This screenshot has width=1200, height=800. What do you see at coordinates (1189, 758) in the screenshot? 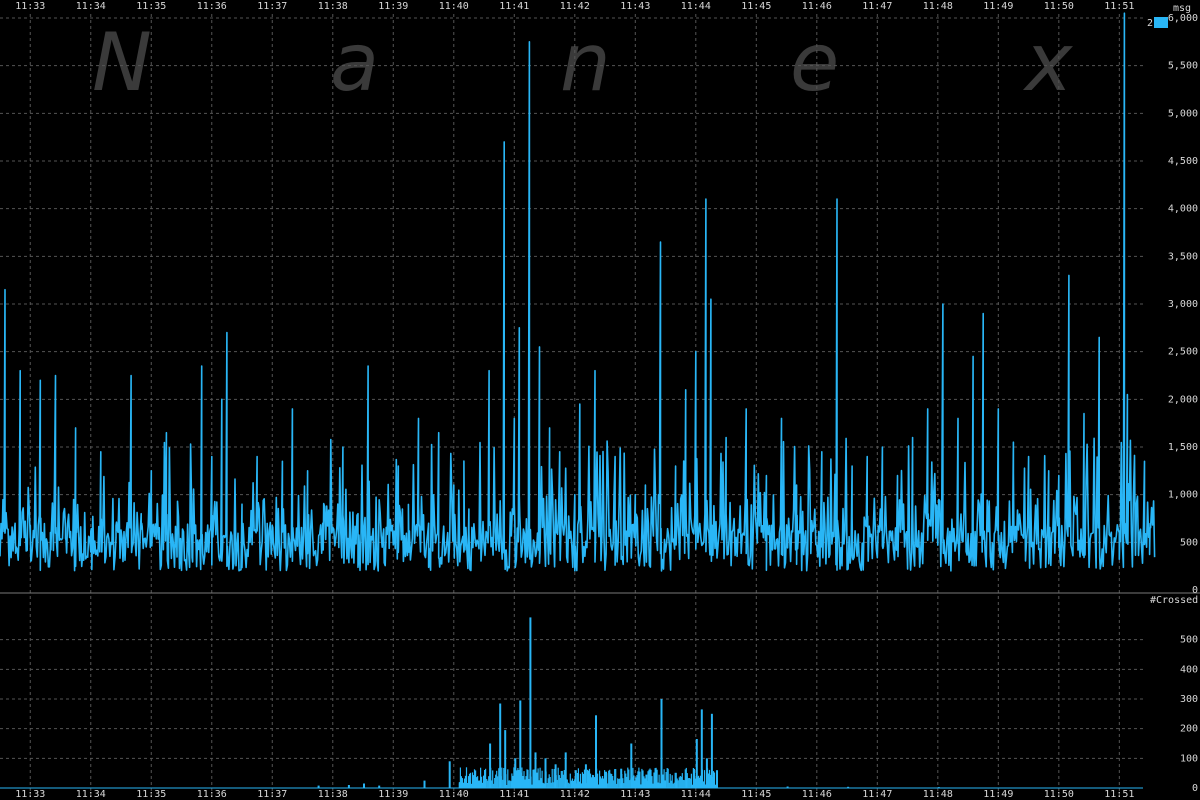
I see `y-tick-label-bottom: 100` at bounding box center [1189, 758].